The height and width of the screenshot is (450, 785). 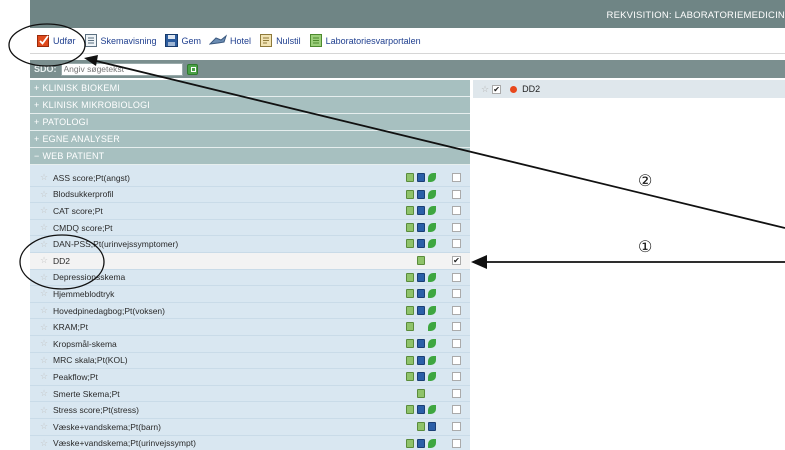 What do you see at coordinates (250, 244) in the screenshot?
I see `list-item: ☆ DAN-PSS;Pt(urinvejssymptomer)` at bounding box center [250, 244].